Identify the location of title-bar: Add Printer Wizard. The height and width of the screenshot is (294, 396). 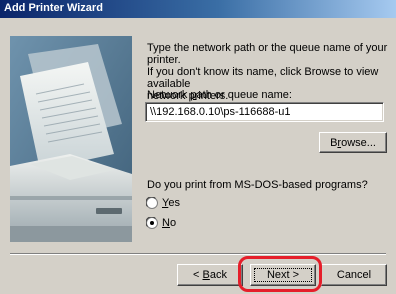
(198, 9).